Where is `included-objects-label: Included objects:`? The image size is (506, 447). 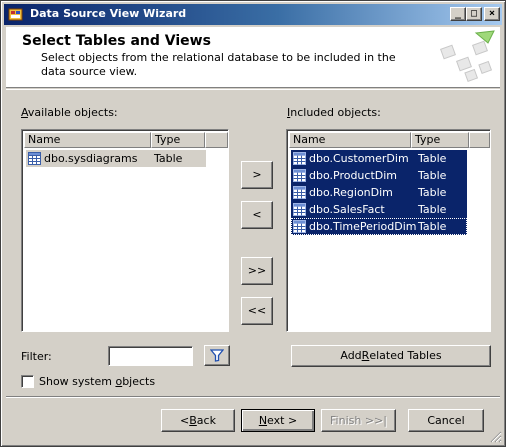
included-objects-label: Included objects: is located at coordinates (334, 112).